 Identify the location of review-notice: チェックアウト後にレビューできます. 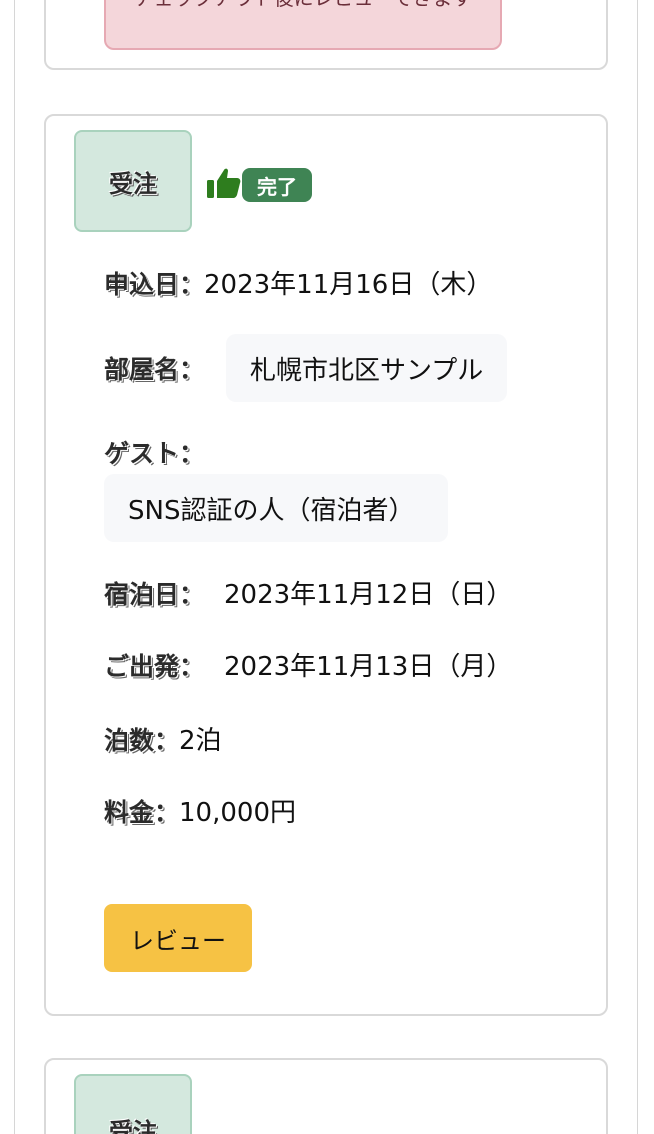
(303, 25).